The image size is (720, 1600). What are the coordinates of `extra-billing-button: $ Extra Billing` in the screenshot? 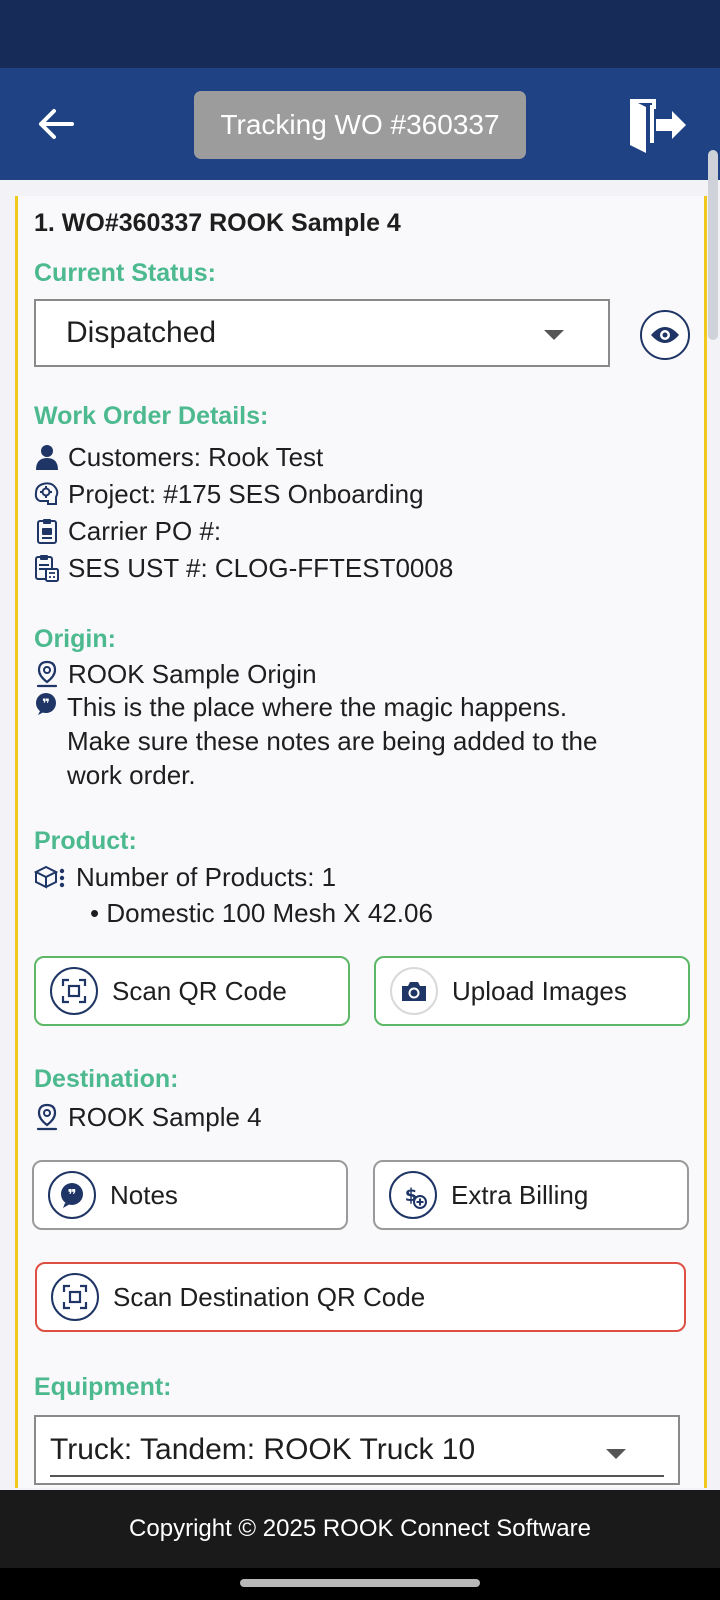 It's located at (531, 1195).